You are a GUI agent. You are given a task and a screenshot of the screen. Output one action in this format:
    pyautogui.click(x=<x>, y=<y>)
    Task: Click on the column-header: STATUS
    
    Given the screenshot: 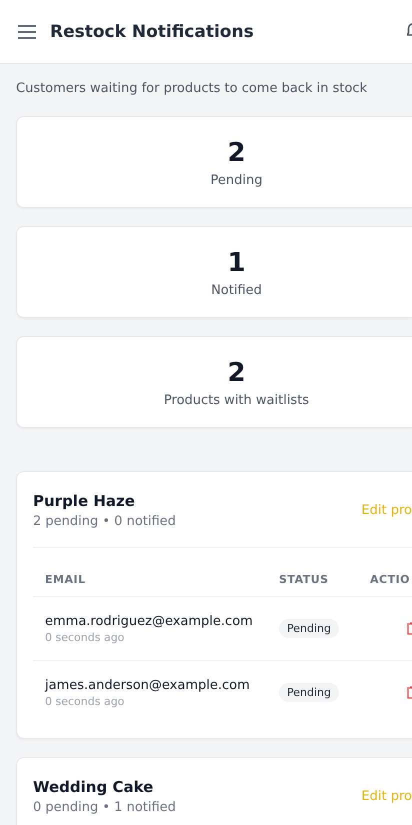 What is the action you would take?
    pyautogui.click(x=304, y=579)
    